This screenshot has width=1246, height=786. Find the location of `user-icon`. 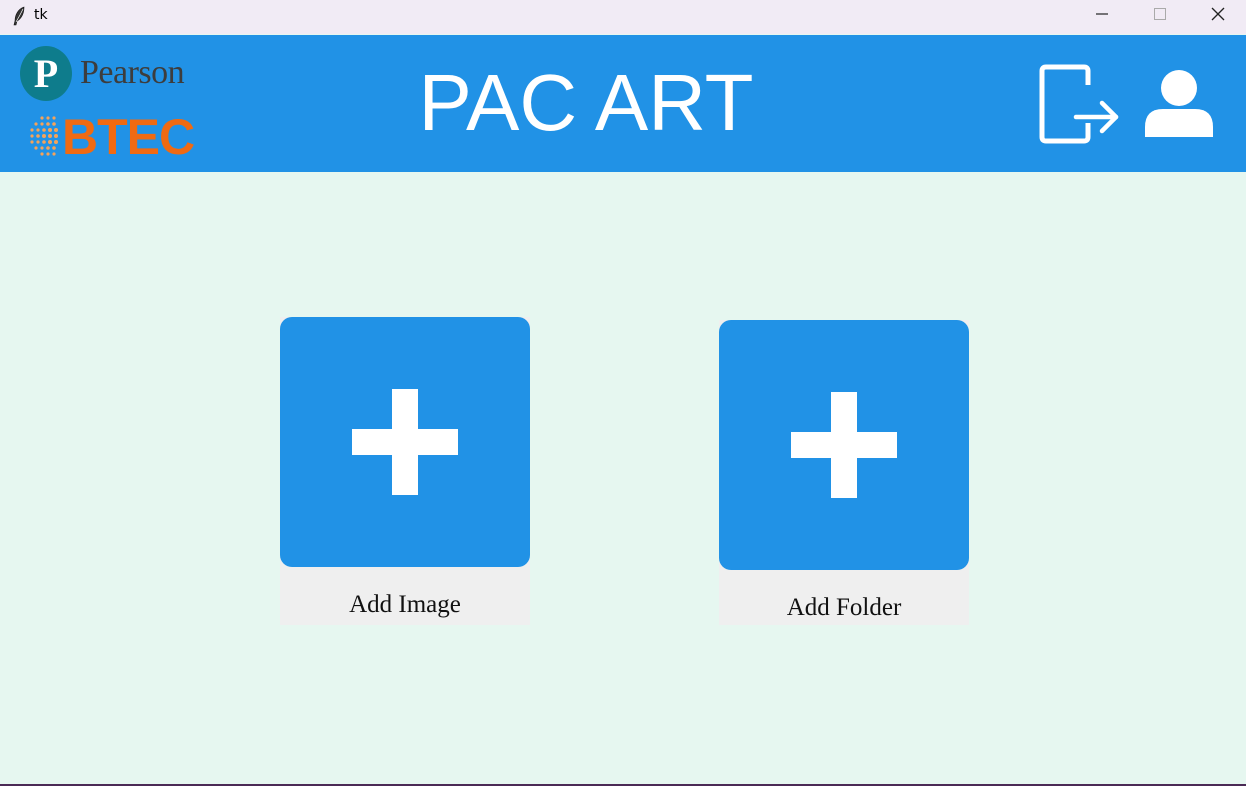

user-icon is located at coordinates (1179, 106).